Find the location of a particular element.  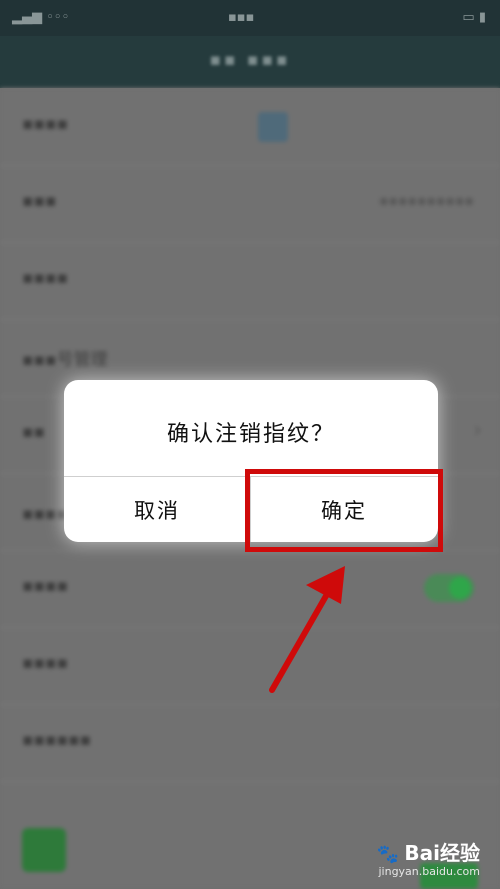

paw-logo-icon: 🐾 is located at coordinates (388, 854).